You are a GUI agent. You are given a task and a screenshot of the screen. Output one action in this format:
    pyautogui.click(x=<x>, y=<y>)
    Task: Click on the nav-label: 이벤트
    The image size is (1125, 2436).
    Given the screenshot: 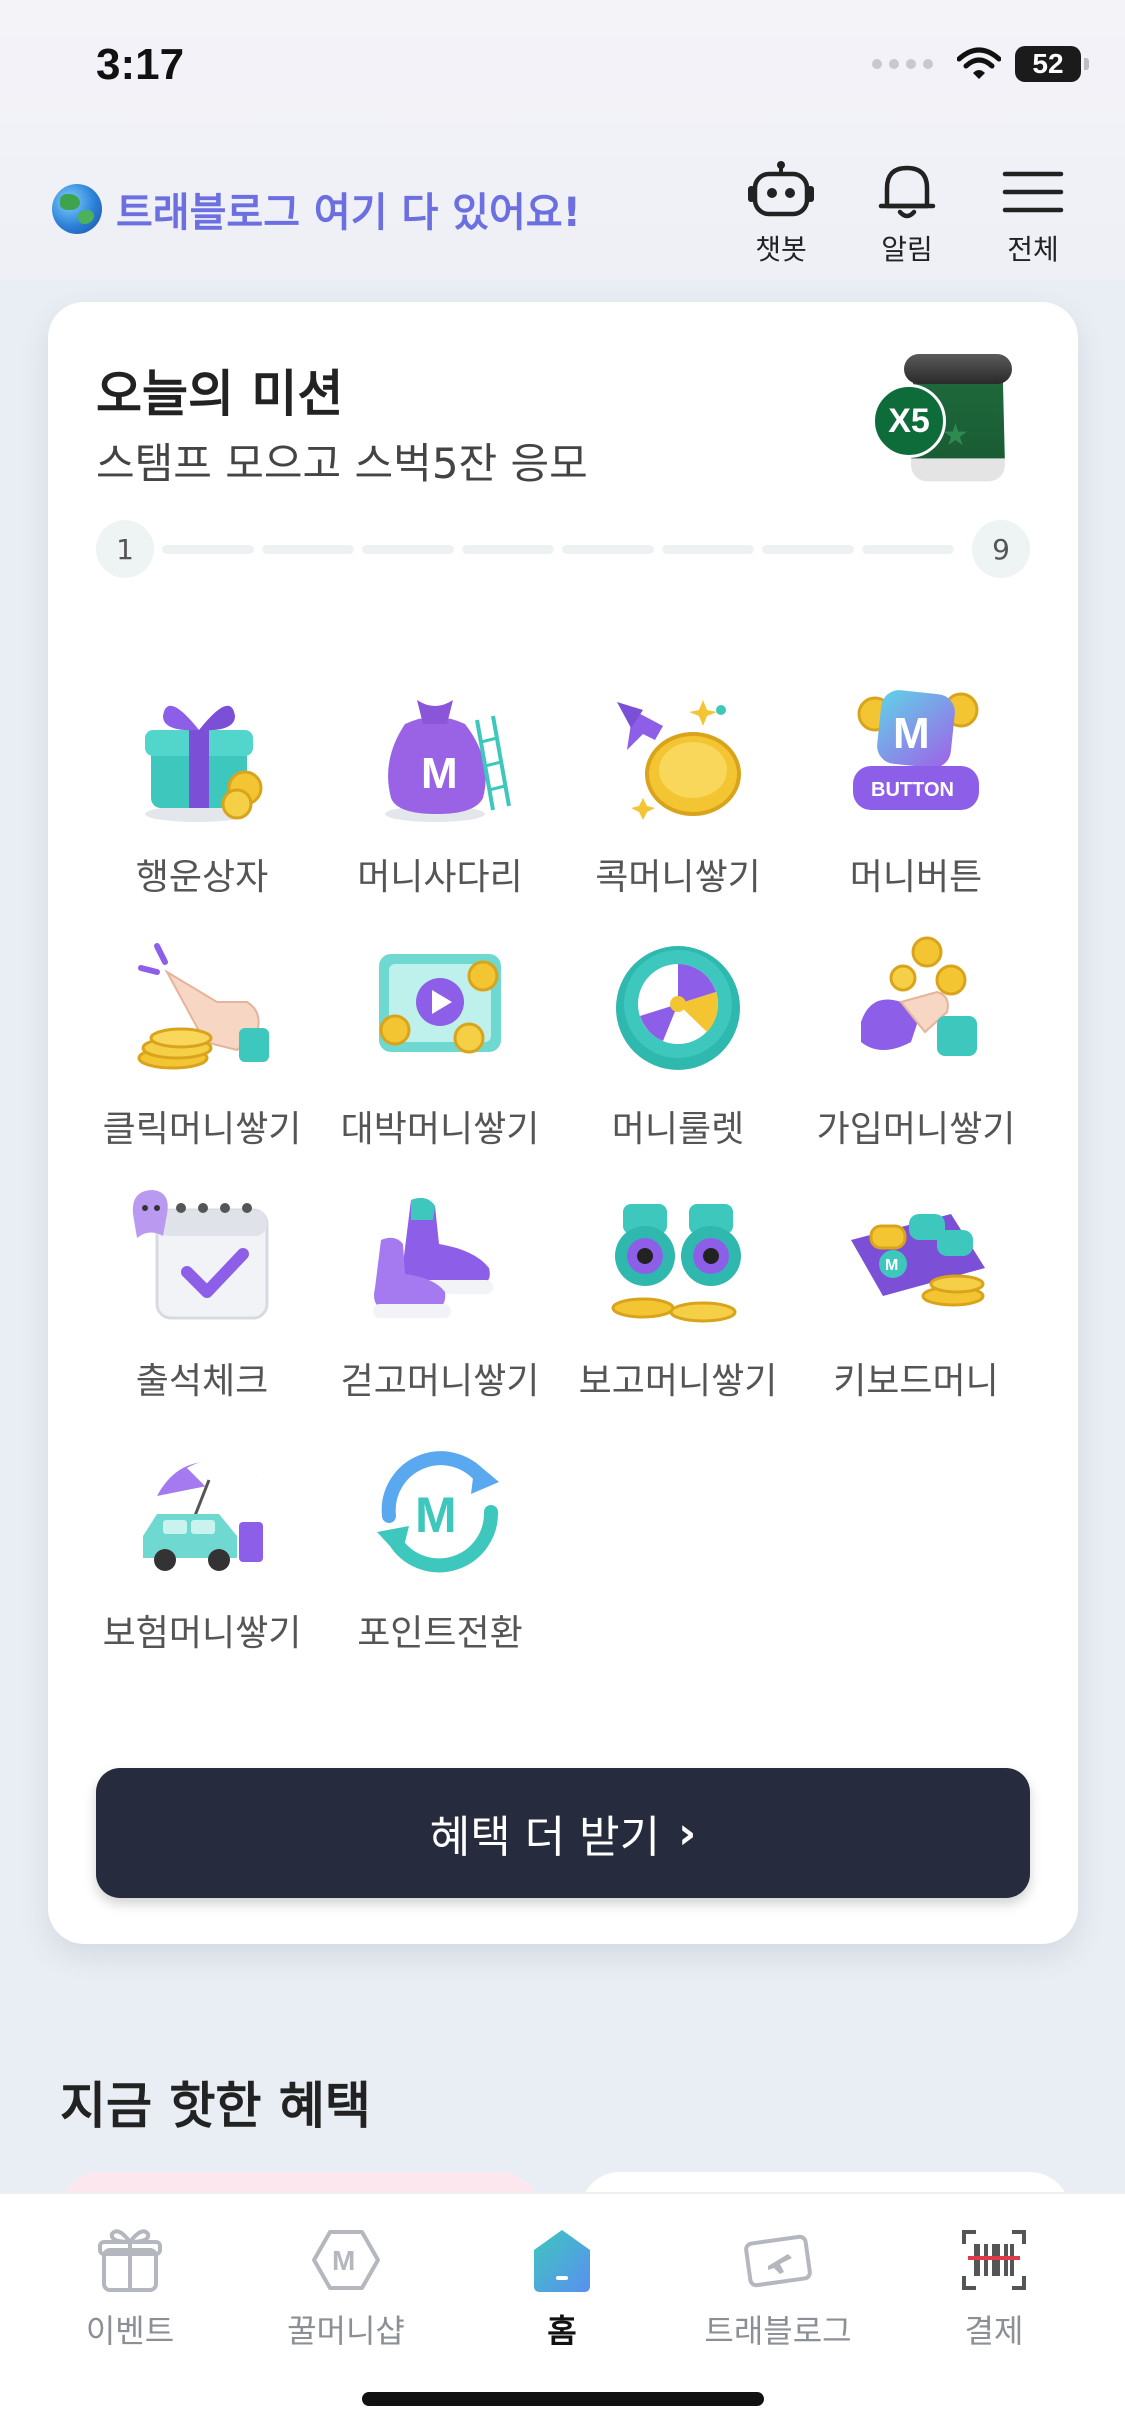 What is the action you would take?
    pyautogui.click(x=130, y=2331)
    